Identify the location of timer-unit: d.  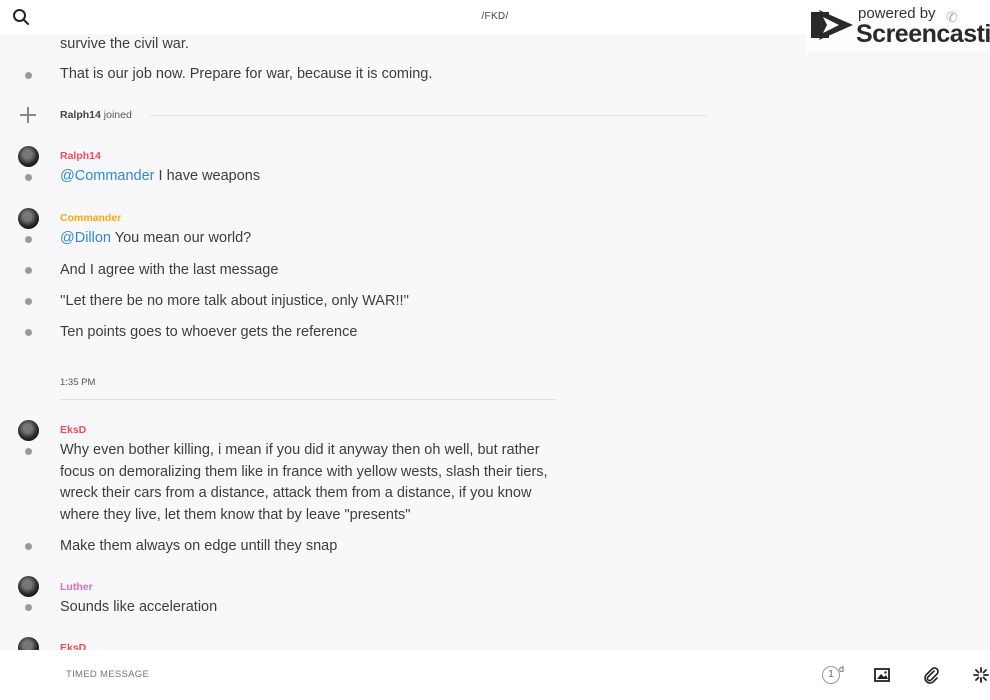
(842, 669).